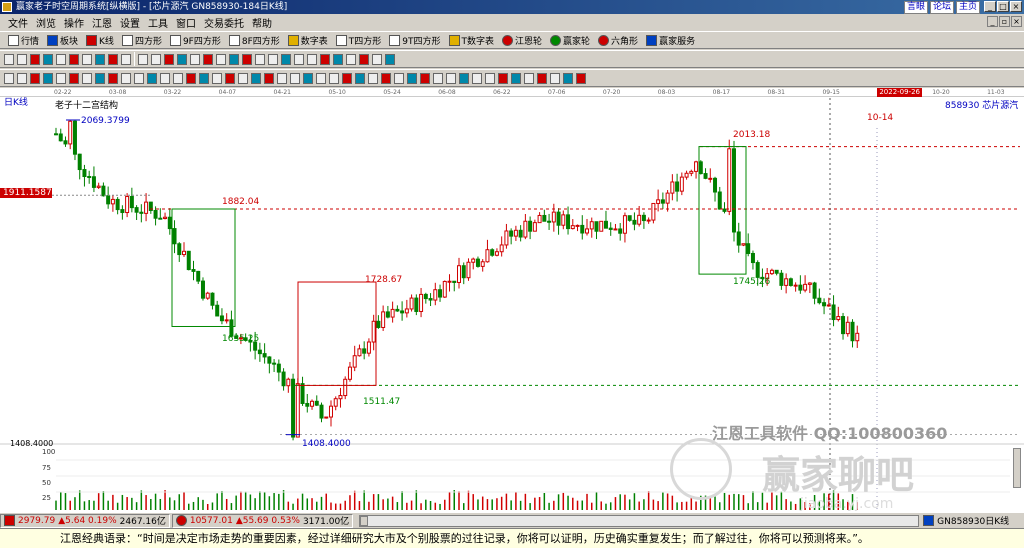  I want to click on close-button: ×, so click(1016, 6).